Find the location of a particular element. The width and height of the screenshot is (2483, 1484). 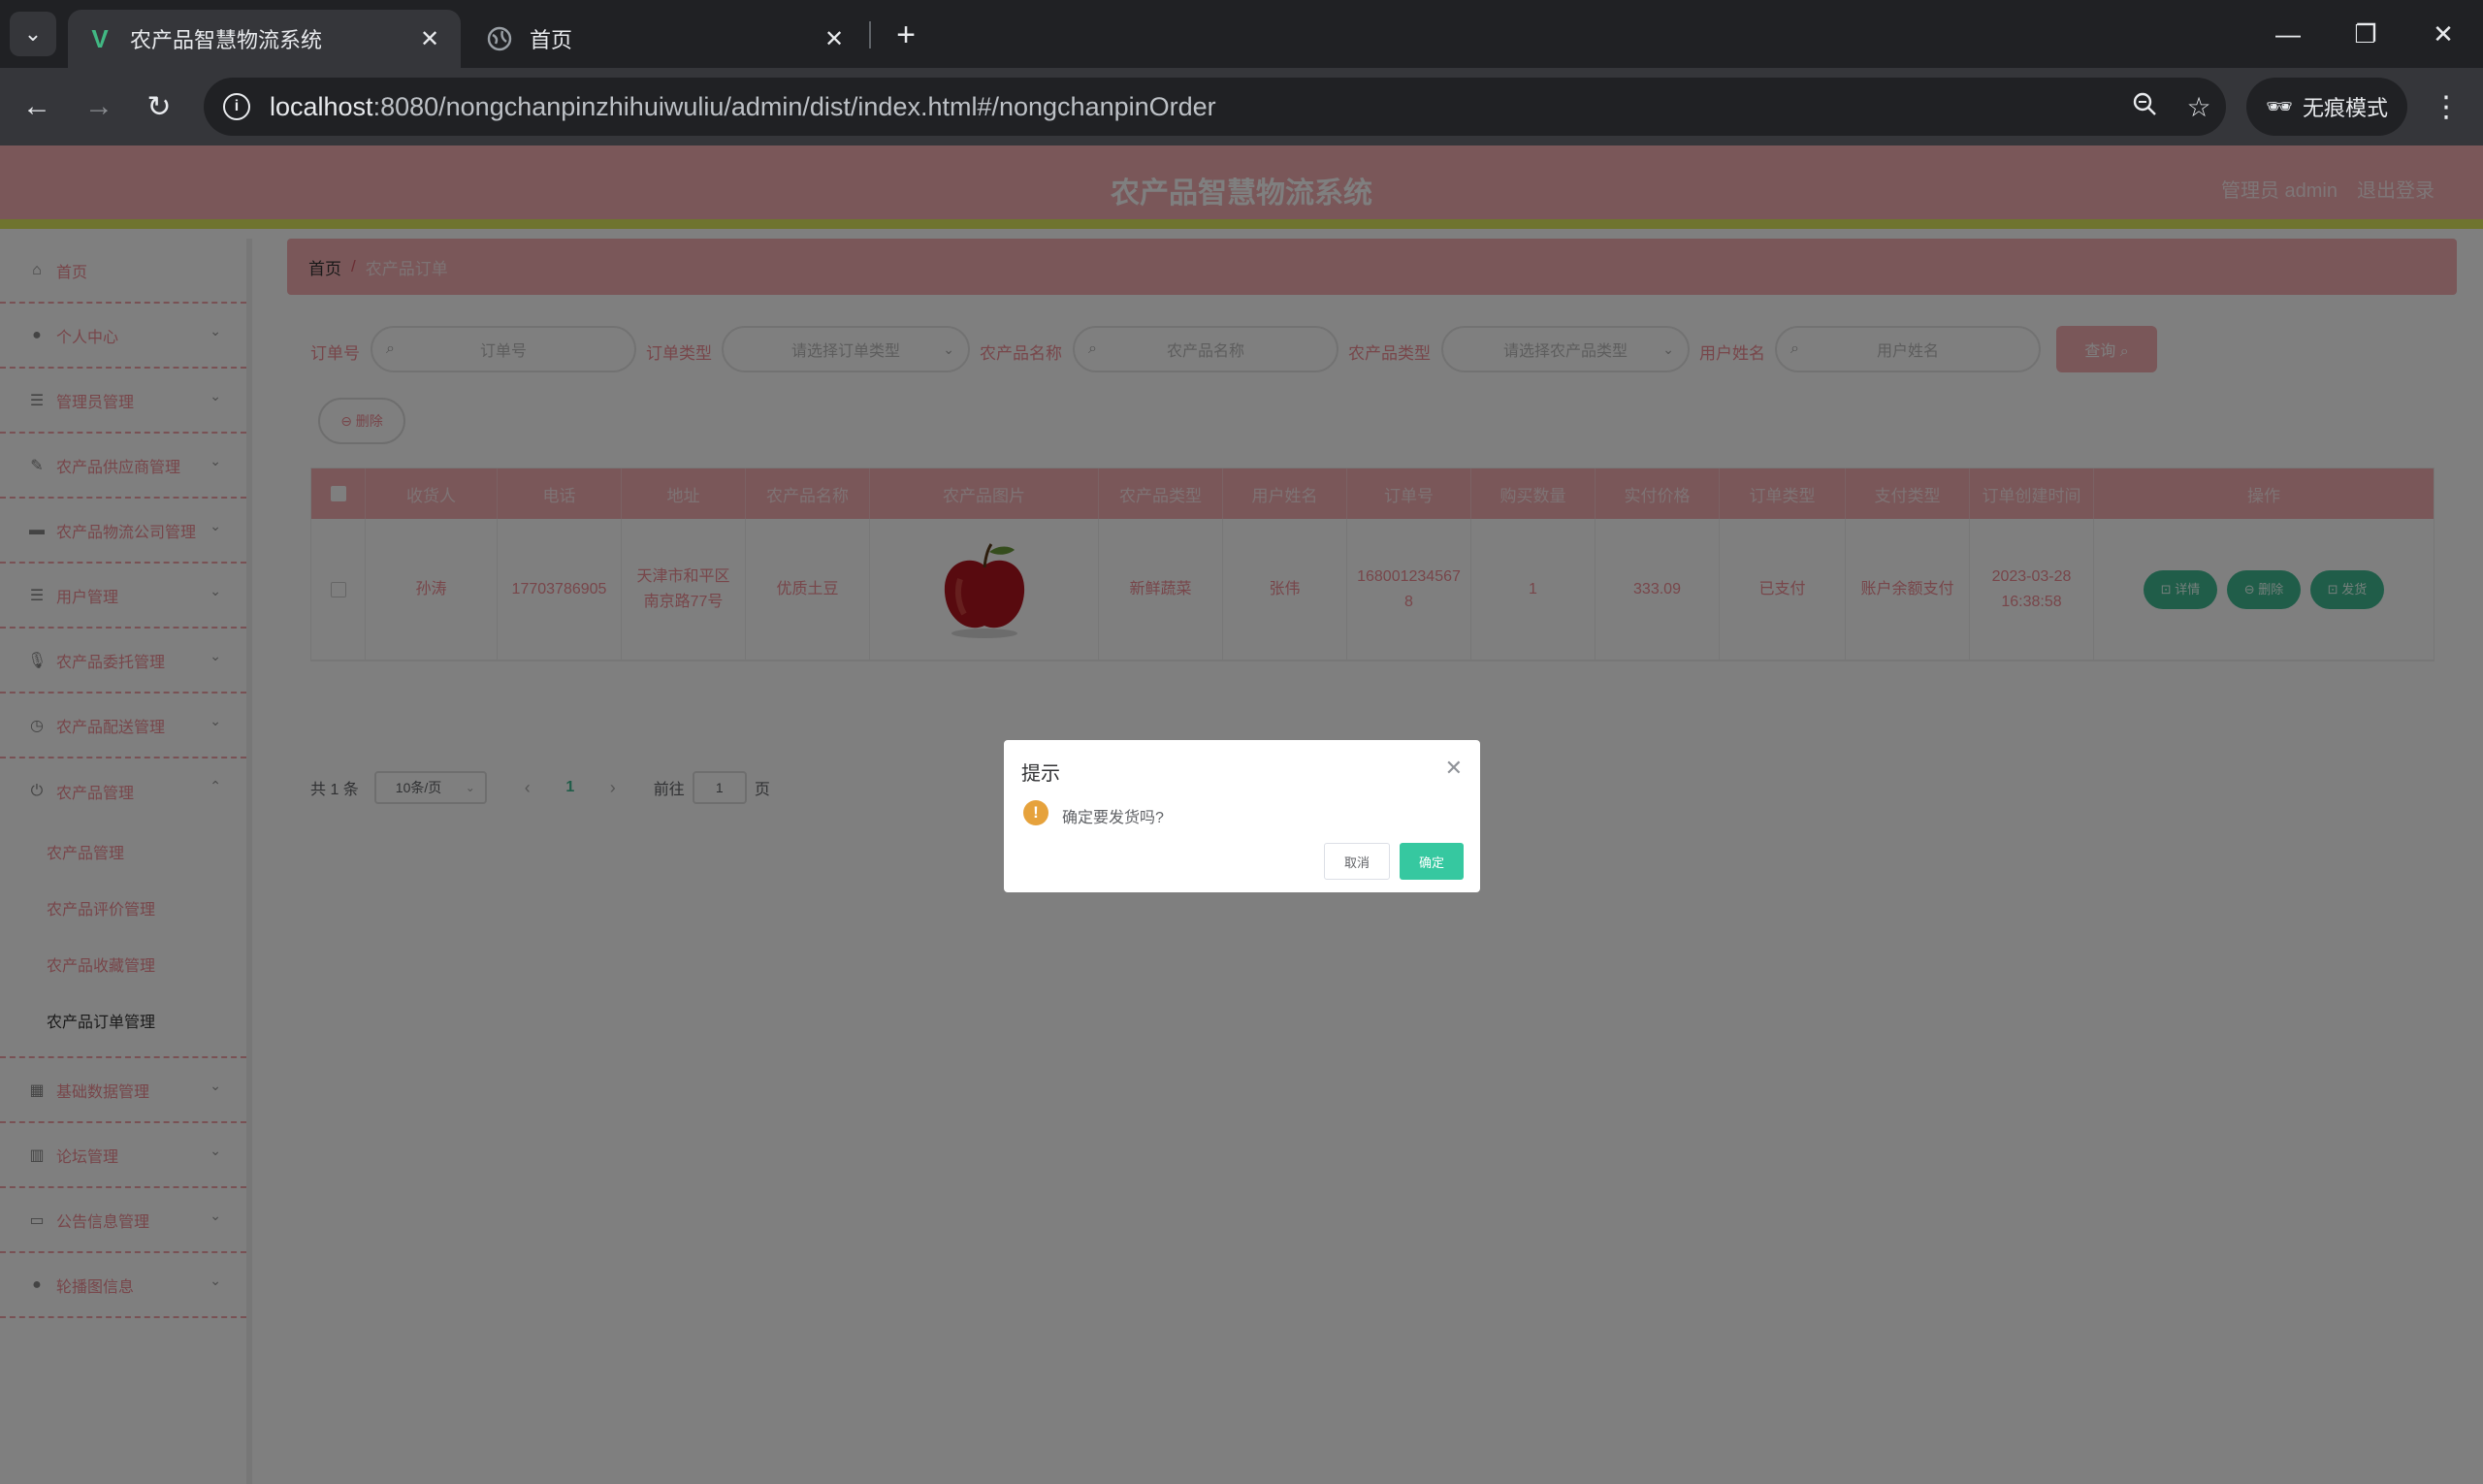

vue-logo-icon: V is located at coordinates (100, 38).